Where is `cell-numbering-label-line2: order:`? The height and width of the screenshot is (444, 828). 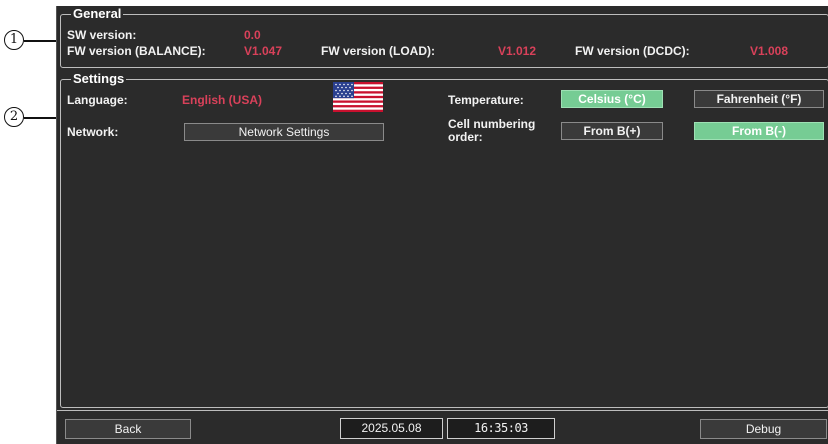 cell-numbering-label-line2: order: is located at coordinates (465, 137).